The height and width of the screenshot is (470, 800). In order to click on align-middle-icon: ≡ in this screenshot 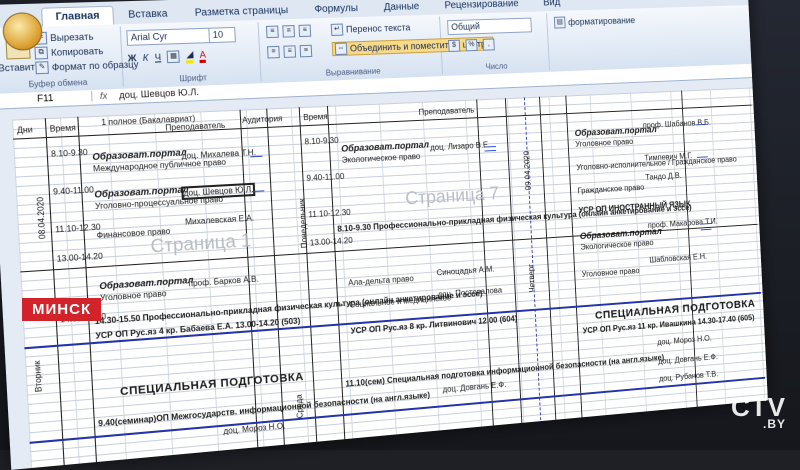, I will do `click(289, 31)`.